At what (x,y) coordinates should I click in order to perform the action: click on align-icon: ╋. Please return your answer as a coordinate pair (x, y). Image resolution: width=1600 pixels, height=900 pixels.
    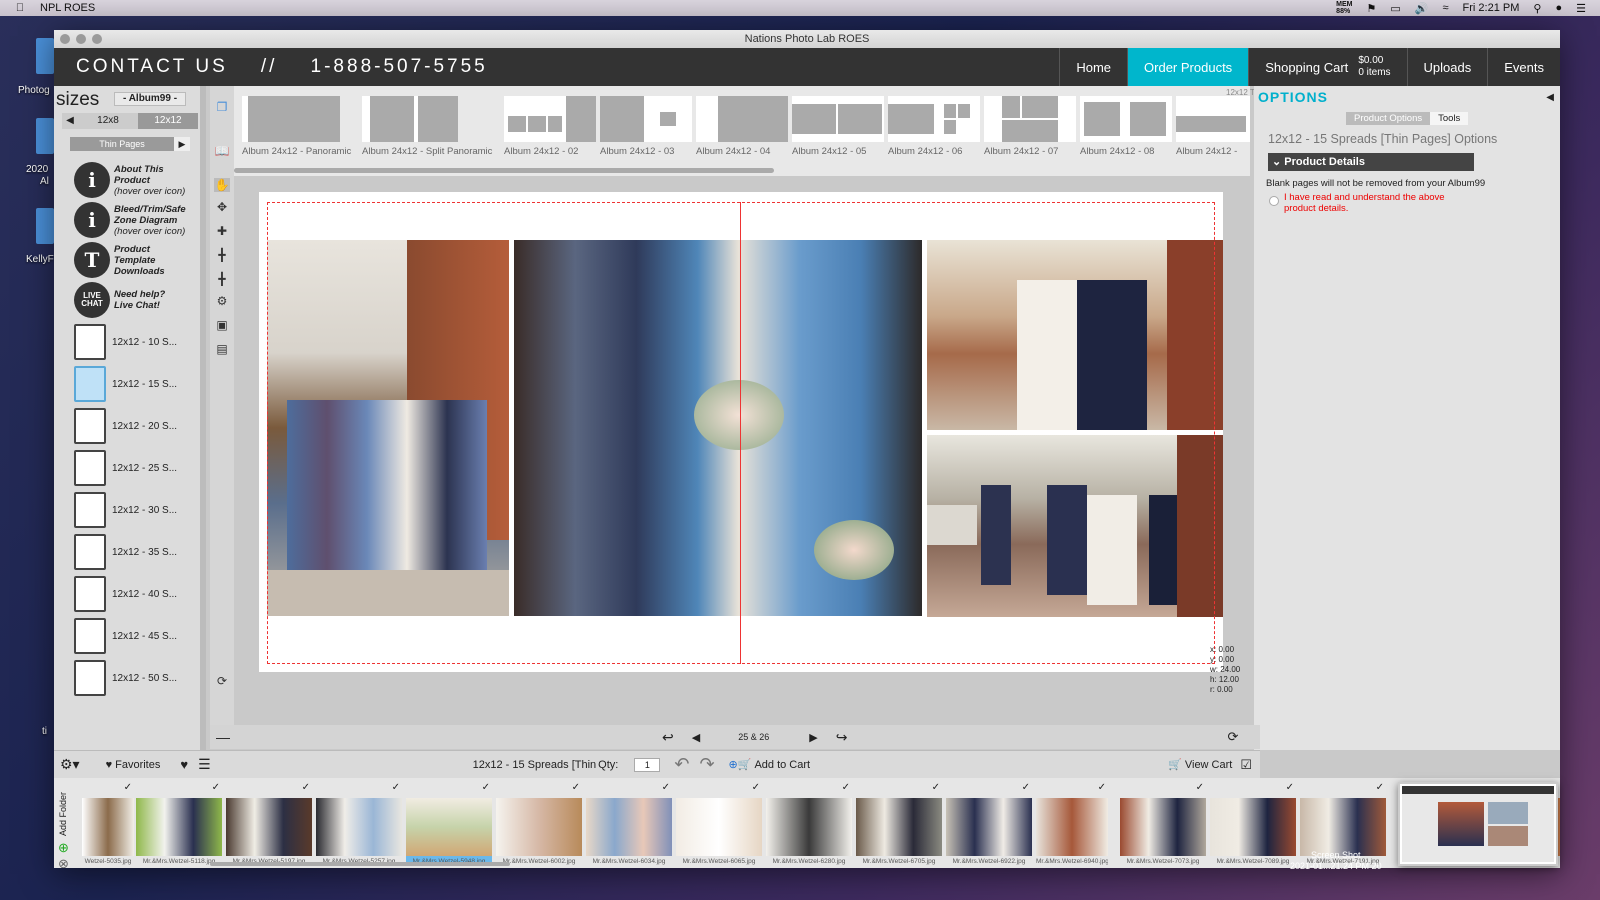
    Looking at the image, I should click on (222, 255).